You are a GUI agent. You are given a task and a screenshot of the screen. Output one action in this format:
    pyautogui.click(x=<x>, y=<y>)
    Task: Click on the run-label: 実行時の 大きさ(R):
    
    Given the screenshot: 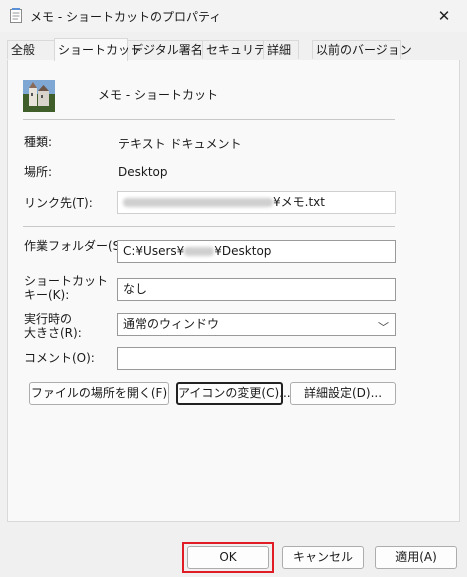 What is the action you would take?
    pyautogui.click(x=53, y=326)
    